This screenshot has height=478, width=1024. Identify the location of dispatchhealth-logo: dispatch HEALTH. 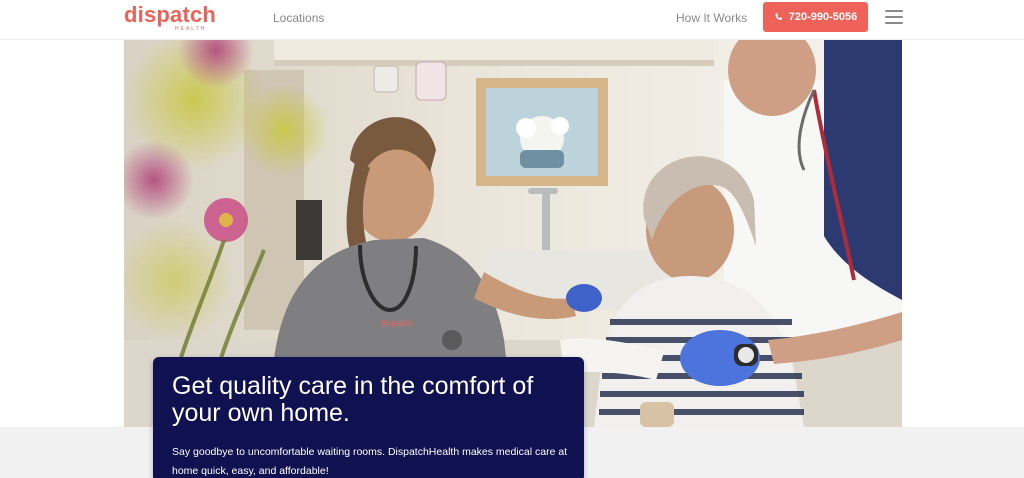
(174, 19).